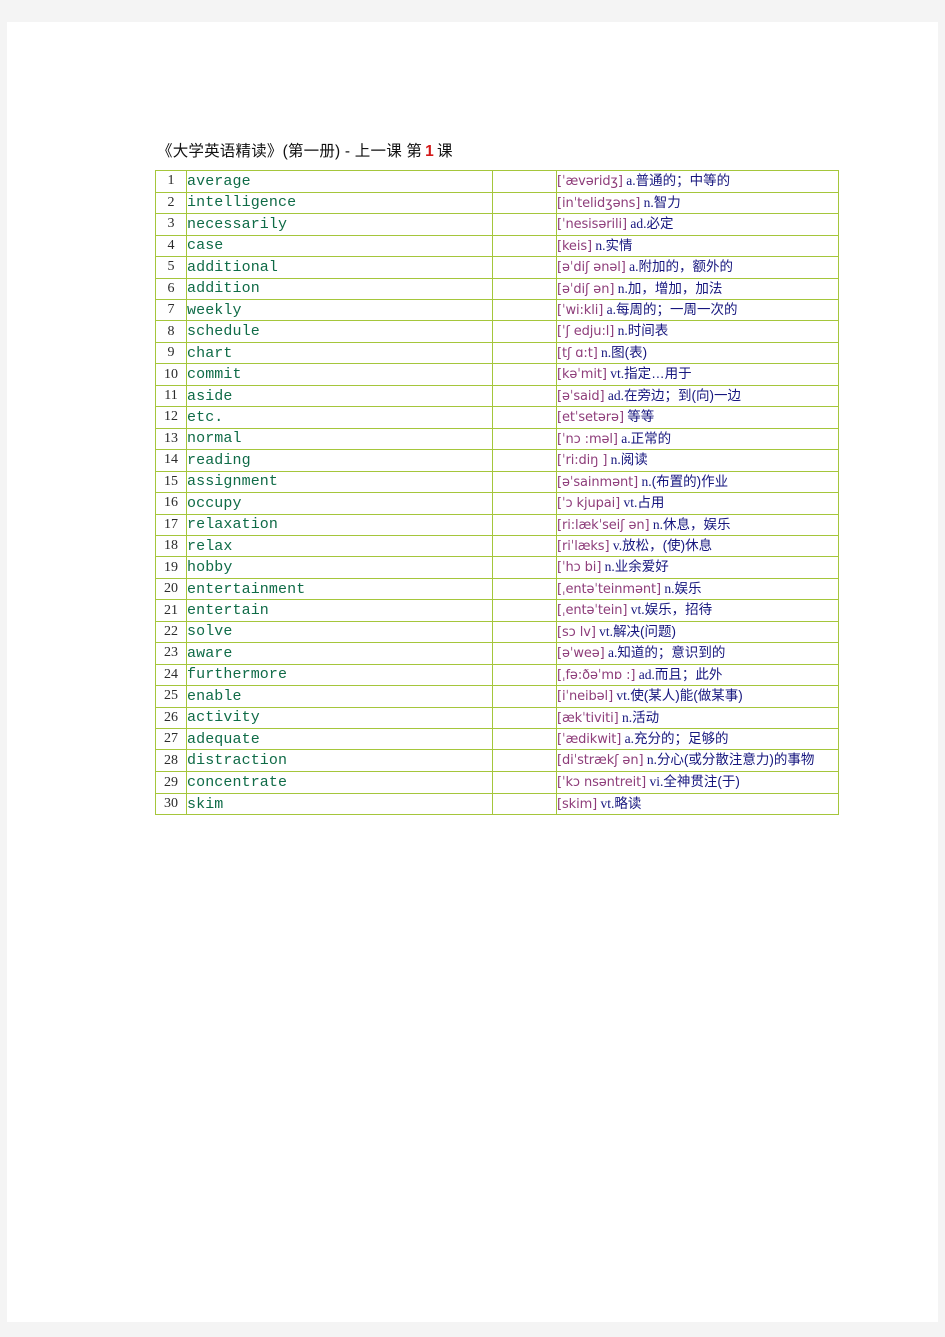  I want to click on row-index-cell: 25, so click(171, 696).